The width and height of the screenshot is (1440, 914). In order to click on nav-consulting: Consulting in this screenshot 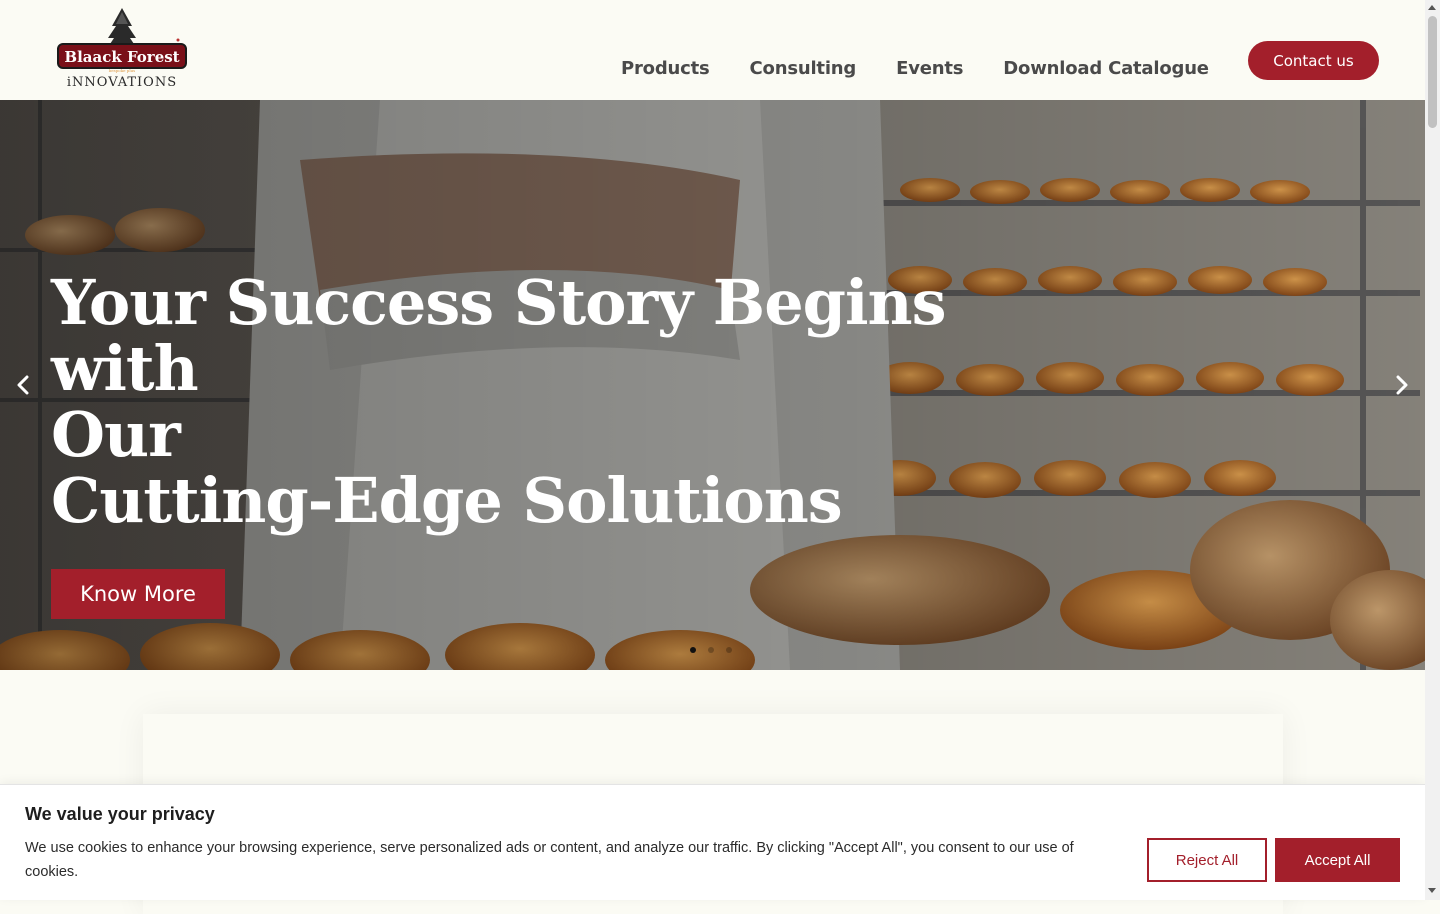, I will do `click(803, 68)`.